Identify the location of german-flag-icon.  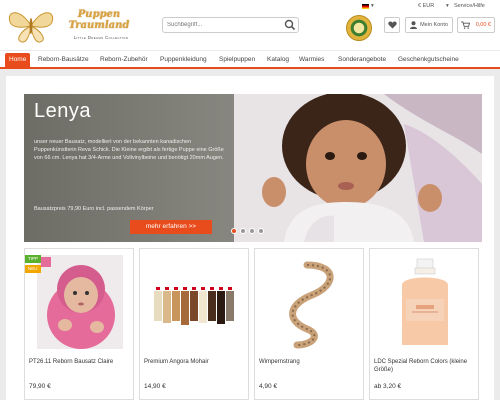
(365, 6).